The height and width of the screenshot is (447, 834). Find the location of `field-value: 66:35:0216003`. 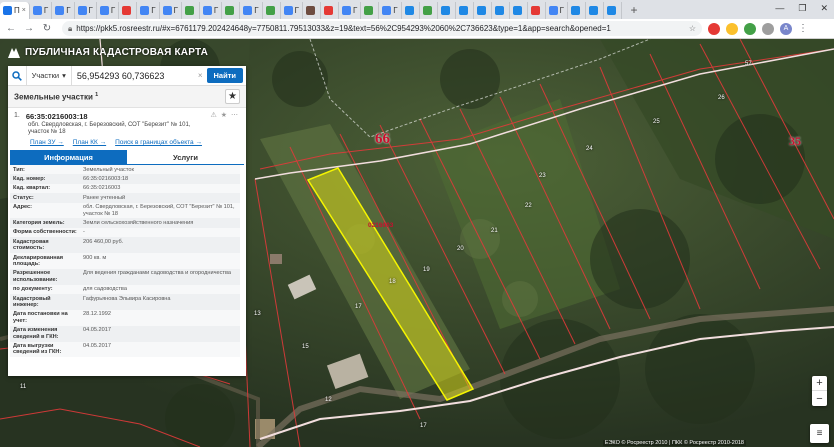

field-value: 66:35:0216003 is located at coordinates (160, 188).